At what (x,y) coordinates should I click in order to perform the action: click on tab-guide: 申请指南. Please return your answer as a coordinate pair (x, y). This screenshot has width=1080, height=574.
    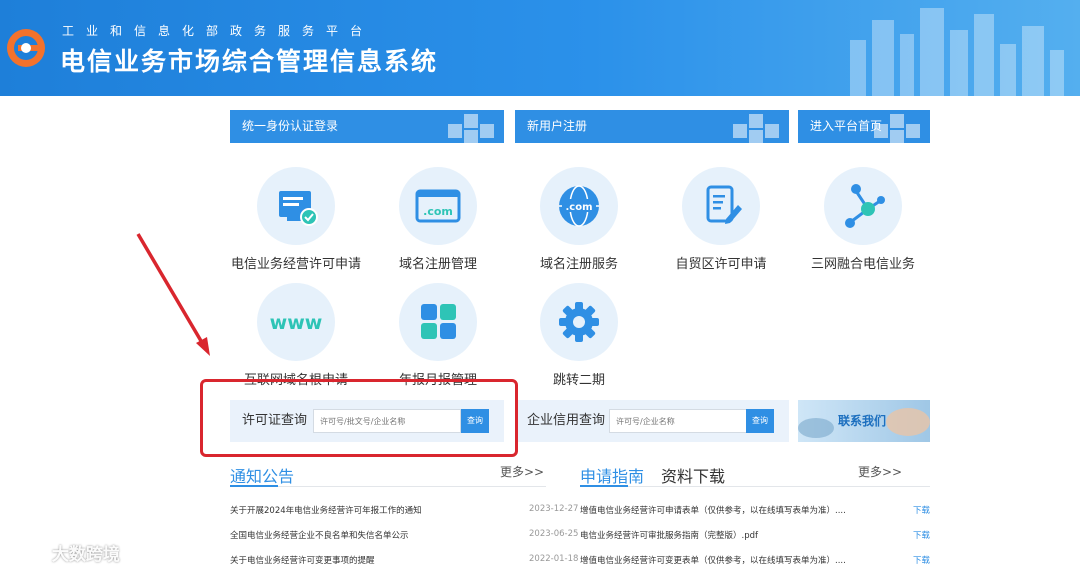
    Looking at the image, I should click on (612, 475).